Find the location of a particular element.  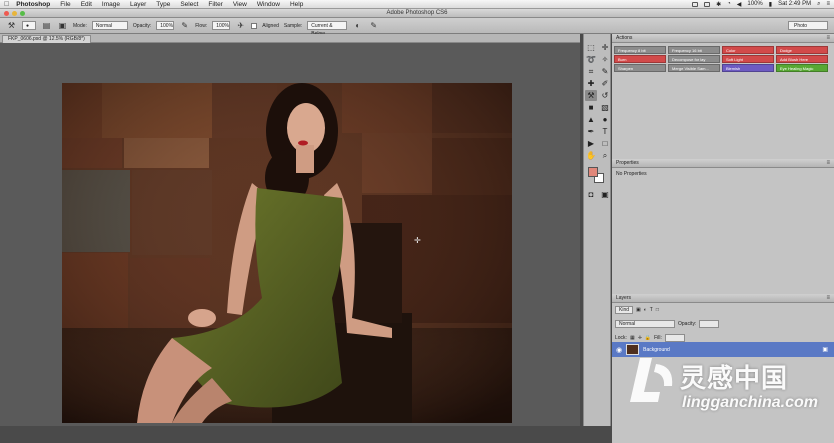

pressure-opacity-icon: ✎ is located at coordinates (184, 25).